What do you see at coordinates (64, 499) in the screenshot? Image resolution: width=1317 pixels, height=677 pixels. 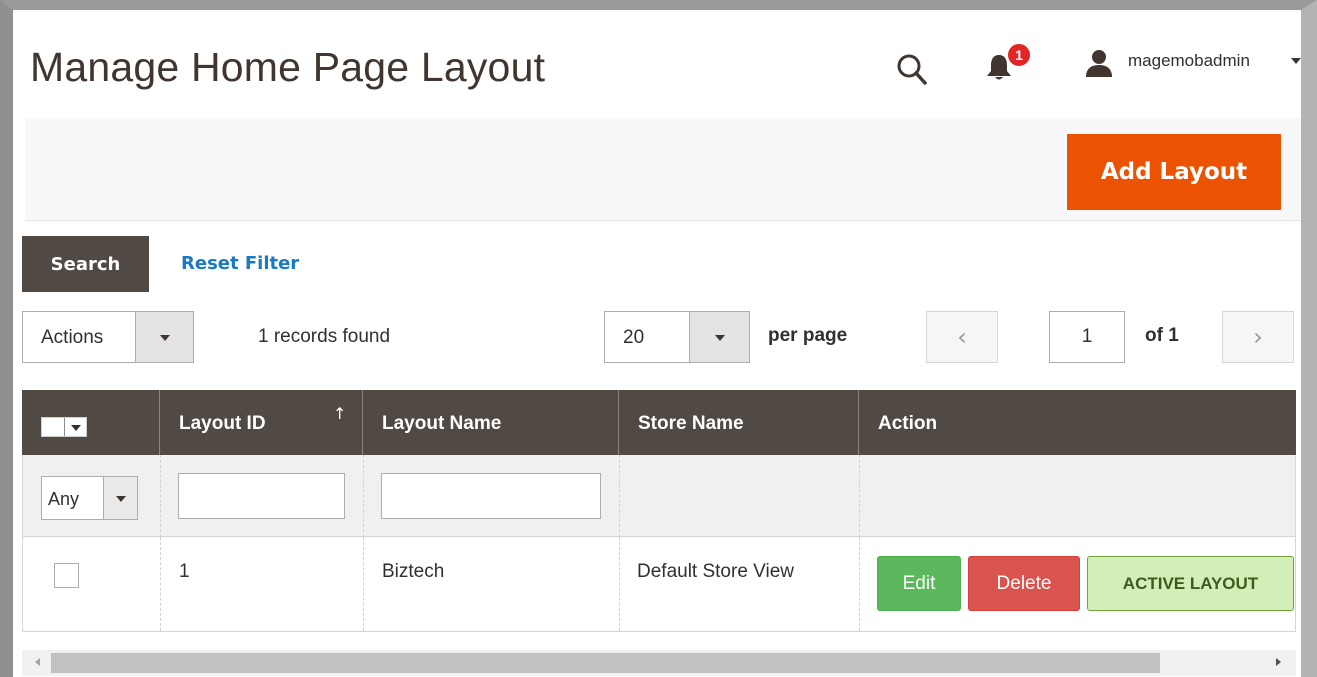 I see `filter-any-label: Any` at bounding box center [64, 499].